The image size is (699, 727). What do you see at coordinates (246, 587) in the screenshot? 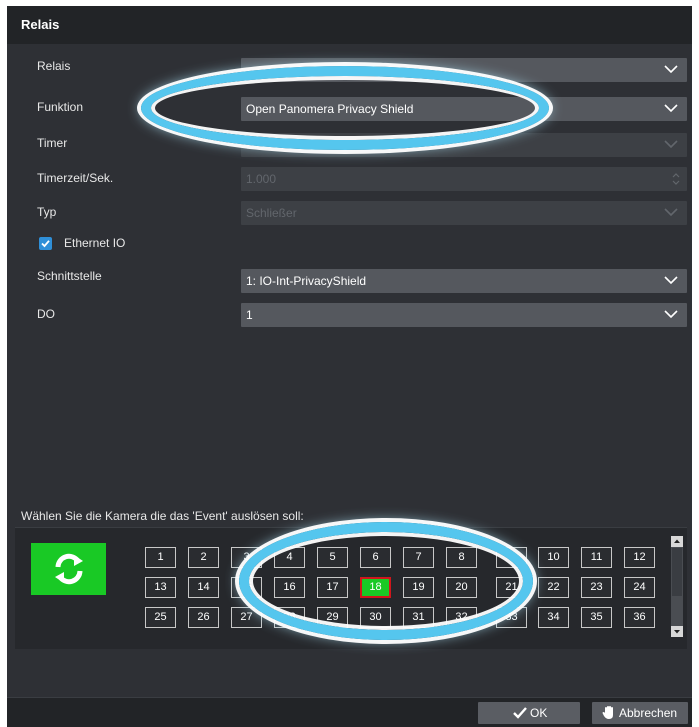
I see `camera-button-15: 15` at bounding box center [246, 587].